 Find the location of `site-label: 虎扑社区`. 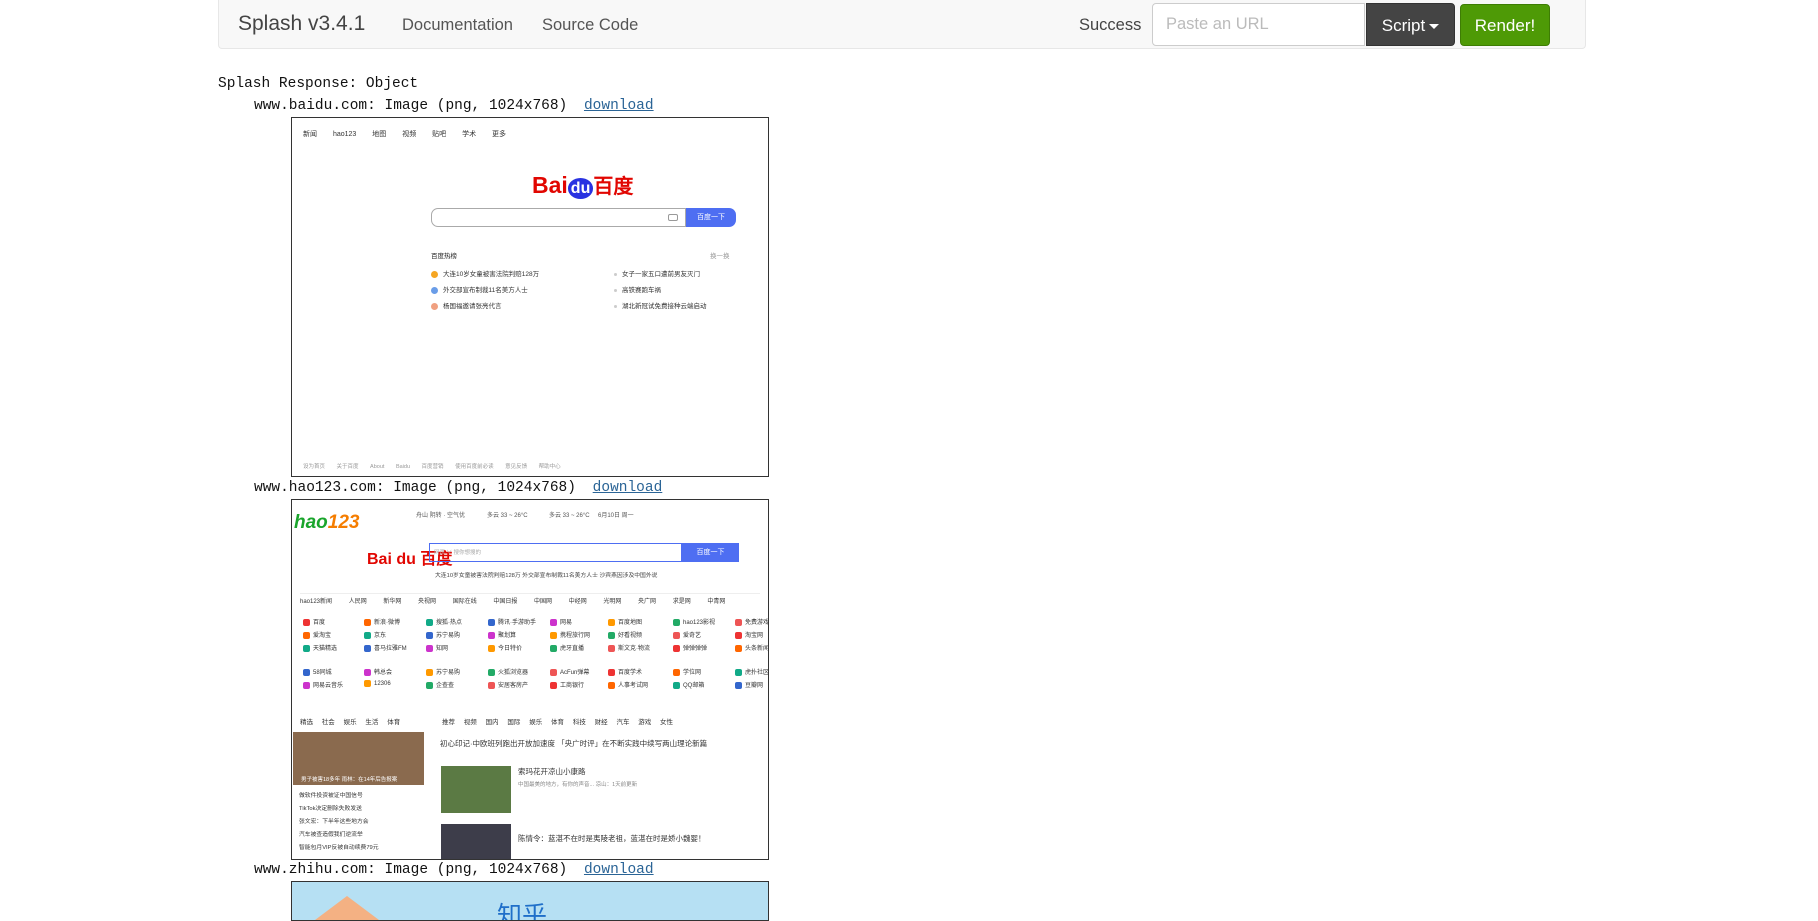

site-label: 虎扑社区 is located at coordinates (757, 673).